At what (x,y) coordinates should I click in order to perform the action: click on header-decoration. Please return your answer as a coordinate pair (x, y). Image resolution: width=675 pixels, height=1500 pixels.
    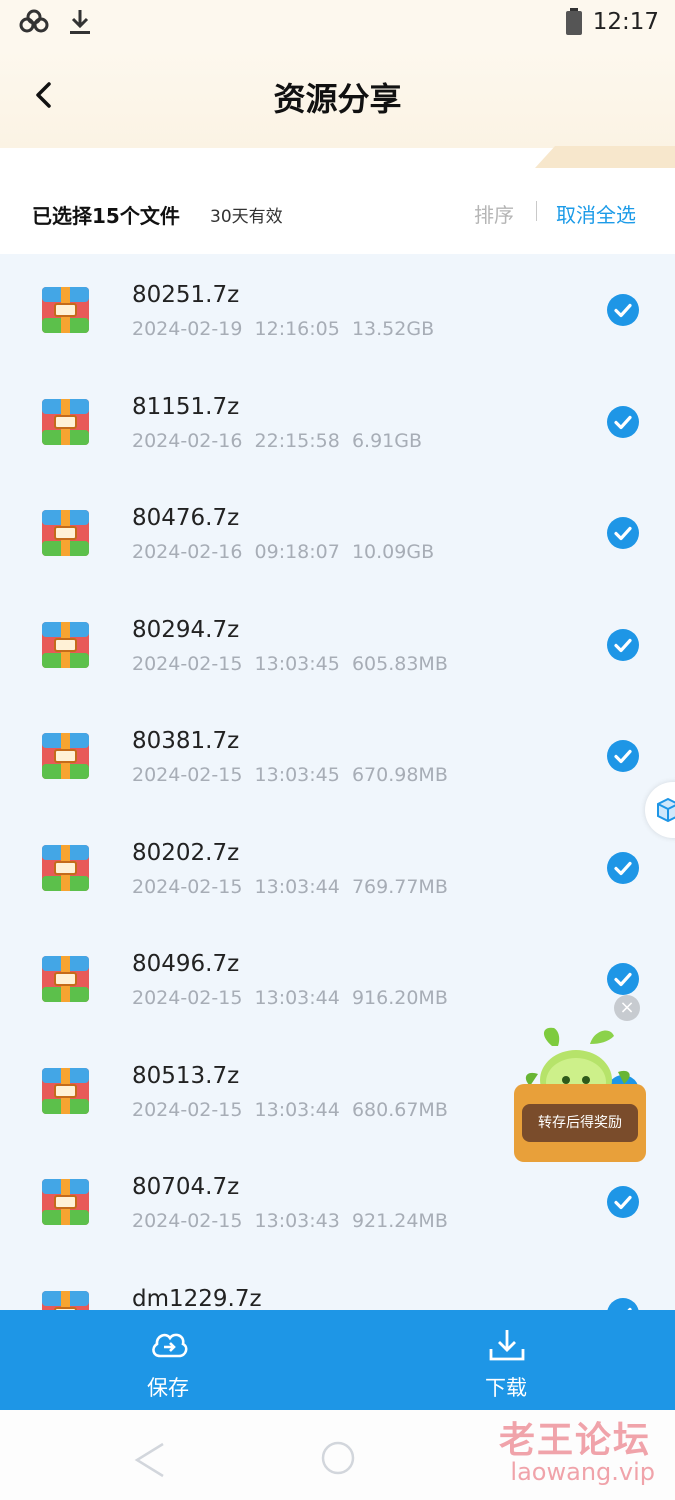
    Looking at the image, I should click on (605, 157).